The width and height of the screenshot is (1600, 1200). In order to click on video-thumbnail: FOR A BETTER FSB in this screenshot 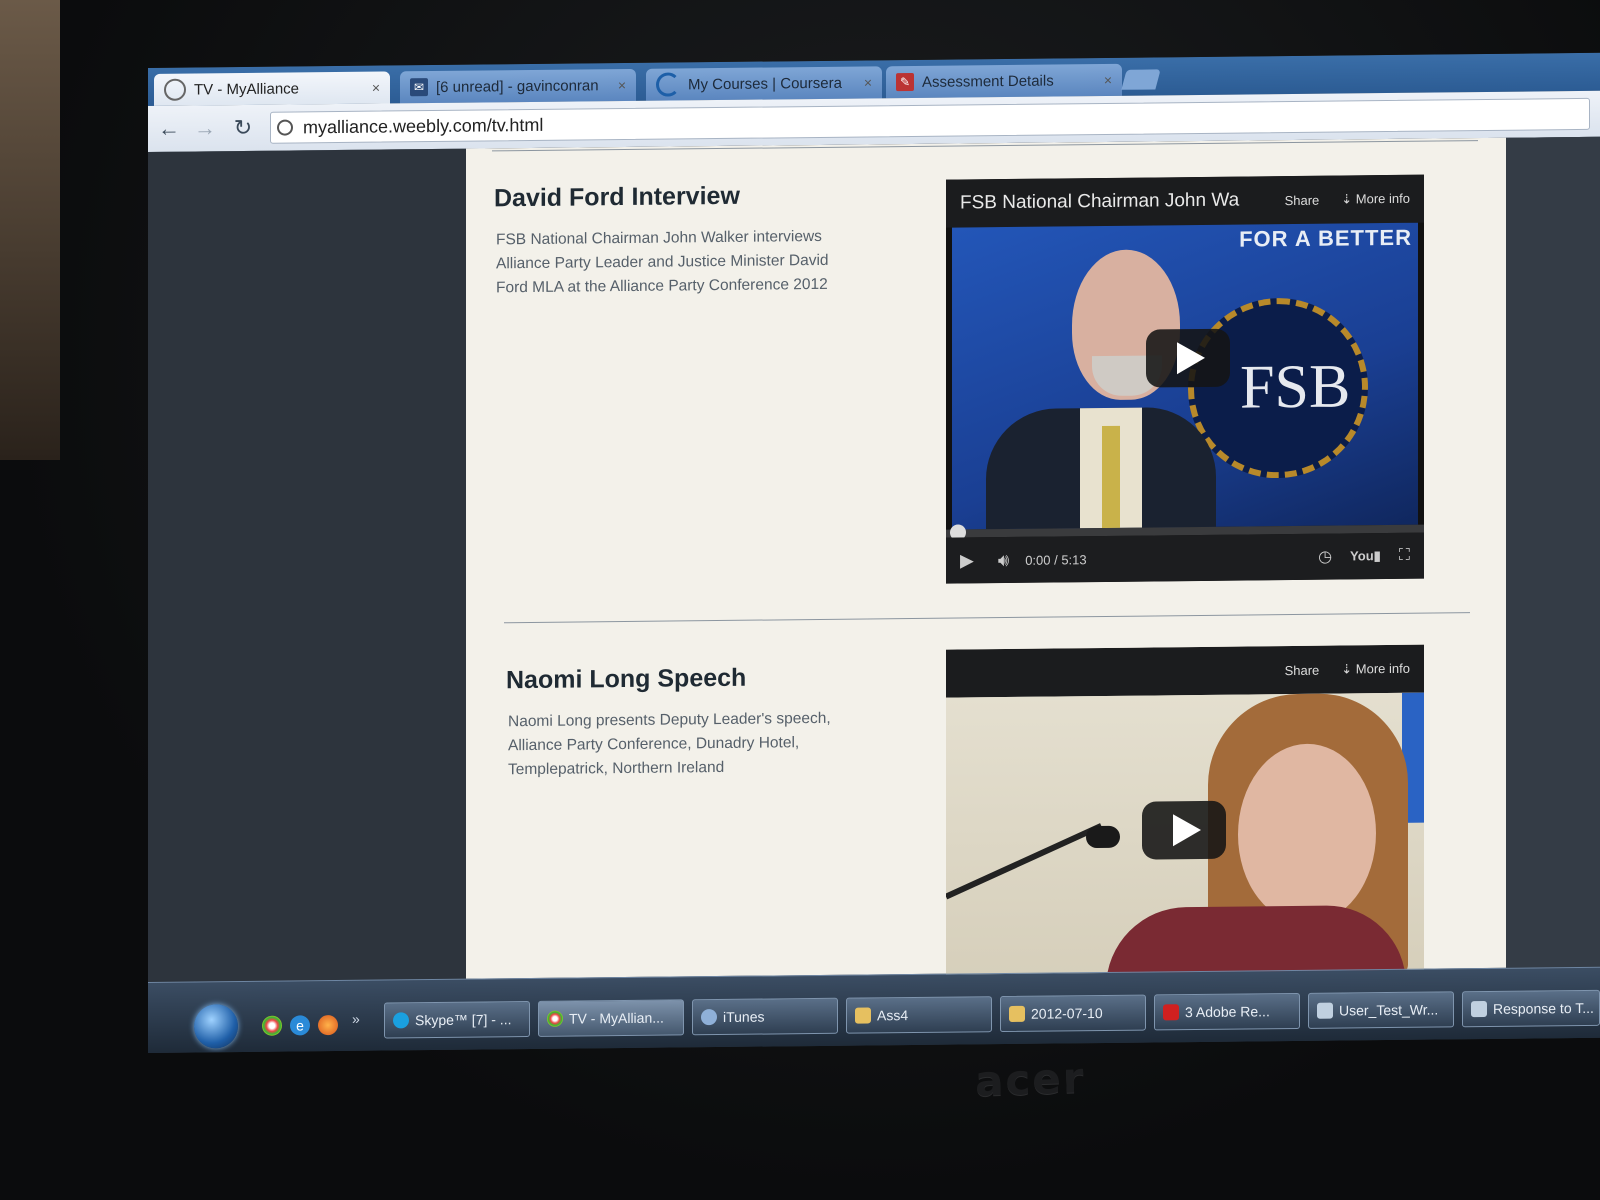, I will do `click(1185, 376)`.